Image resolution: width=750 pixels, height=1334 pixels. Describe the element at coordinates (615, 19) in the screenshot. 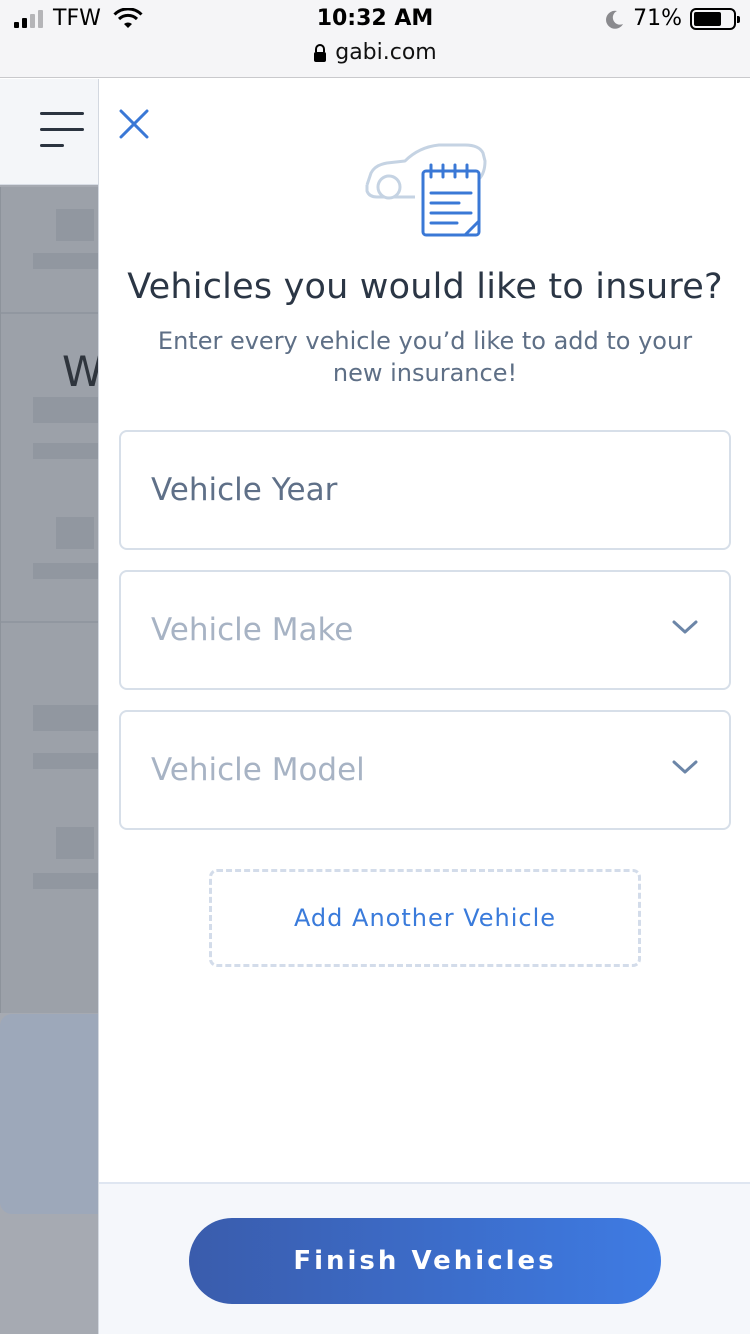

I see `moon-icon` at that location.